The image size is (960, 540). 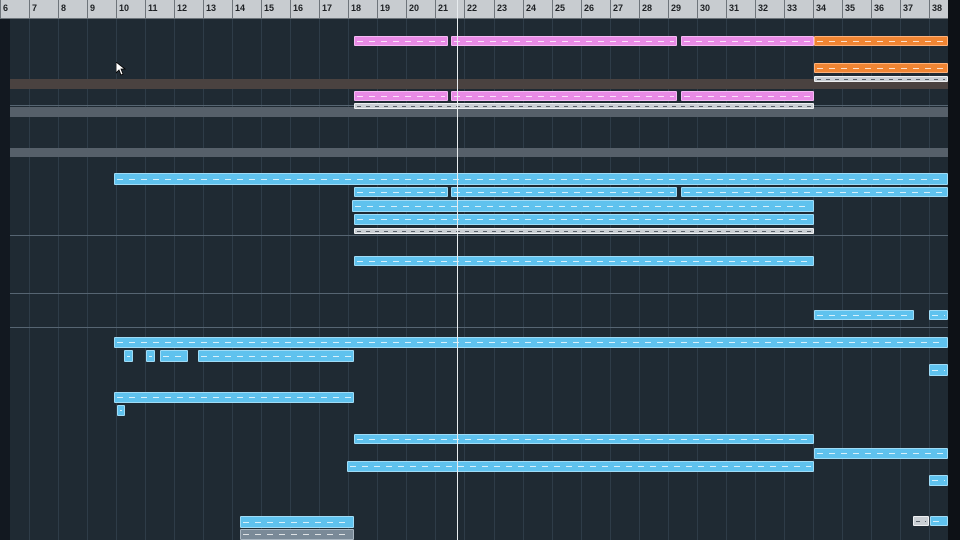 What do you see at coordinates (298, 8) in the screenshot?
I see `ruler-bar-label: 16` at bounding box center [298, 8].